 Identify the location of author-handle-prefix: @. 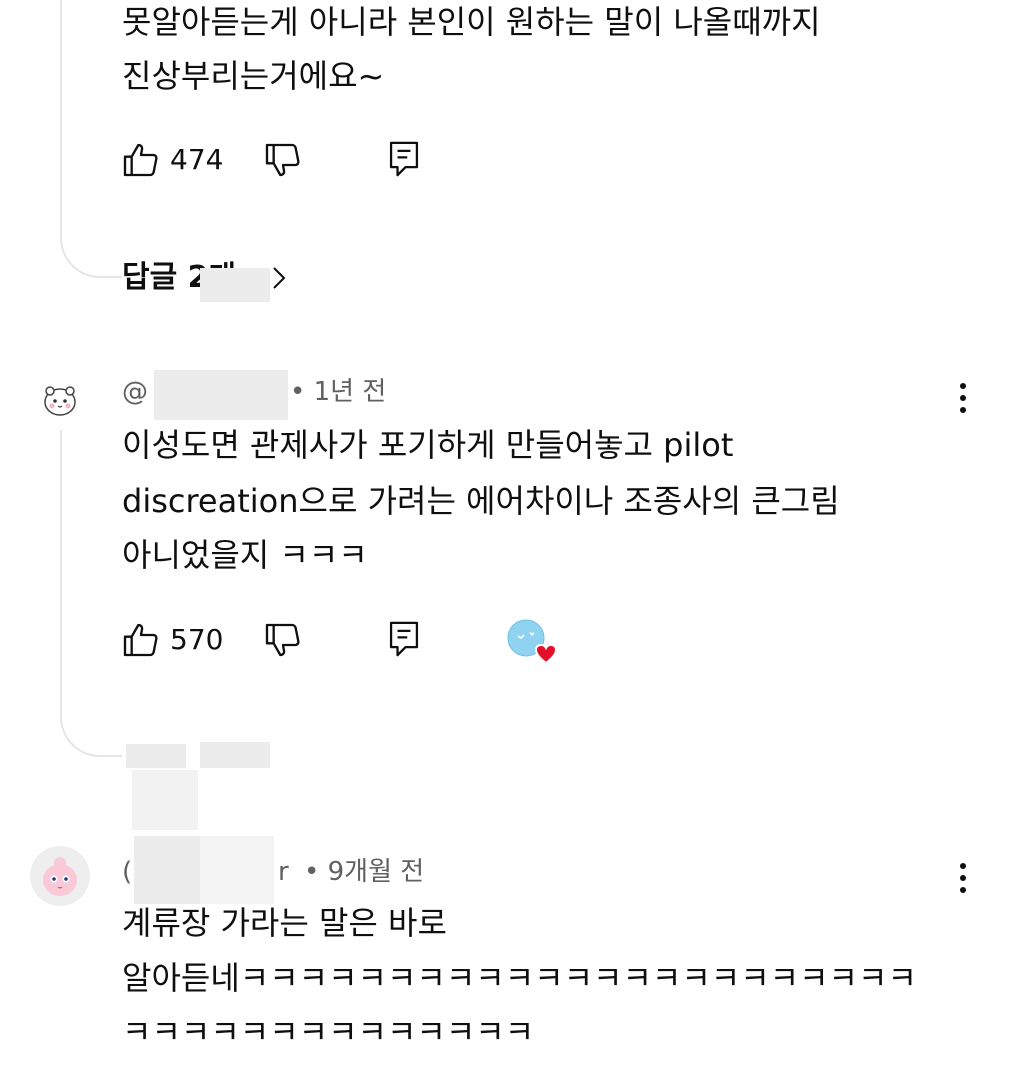
(135, 392).